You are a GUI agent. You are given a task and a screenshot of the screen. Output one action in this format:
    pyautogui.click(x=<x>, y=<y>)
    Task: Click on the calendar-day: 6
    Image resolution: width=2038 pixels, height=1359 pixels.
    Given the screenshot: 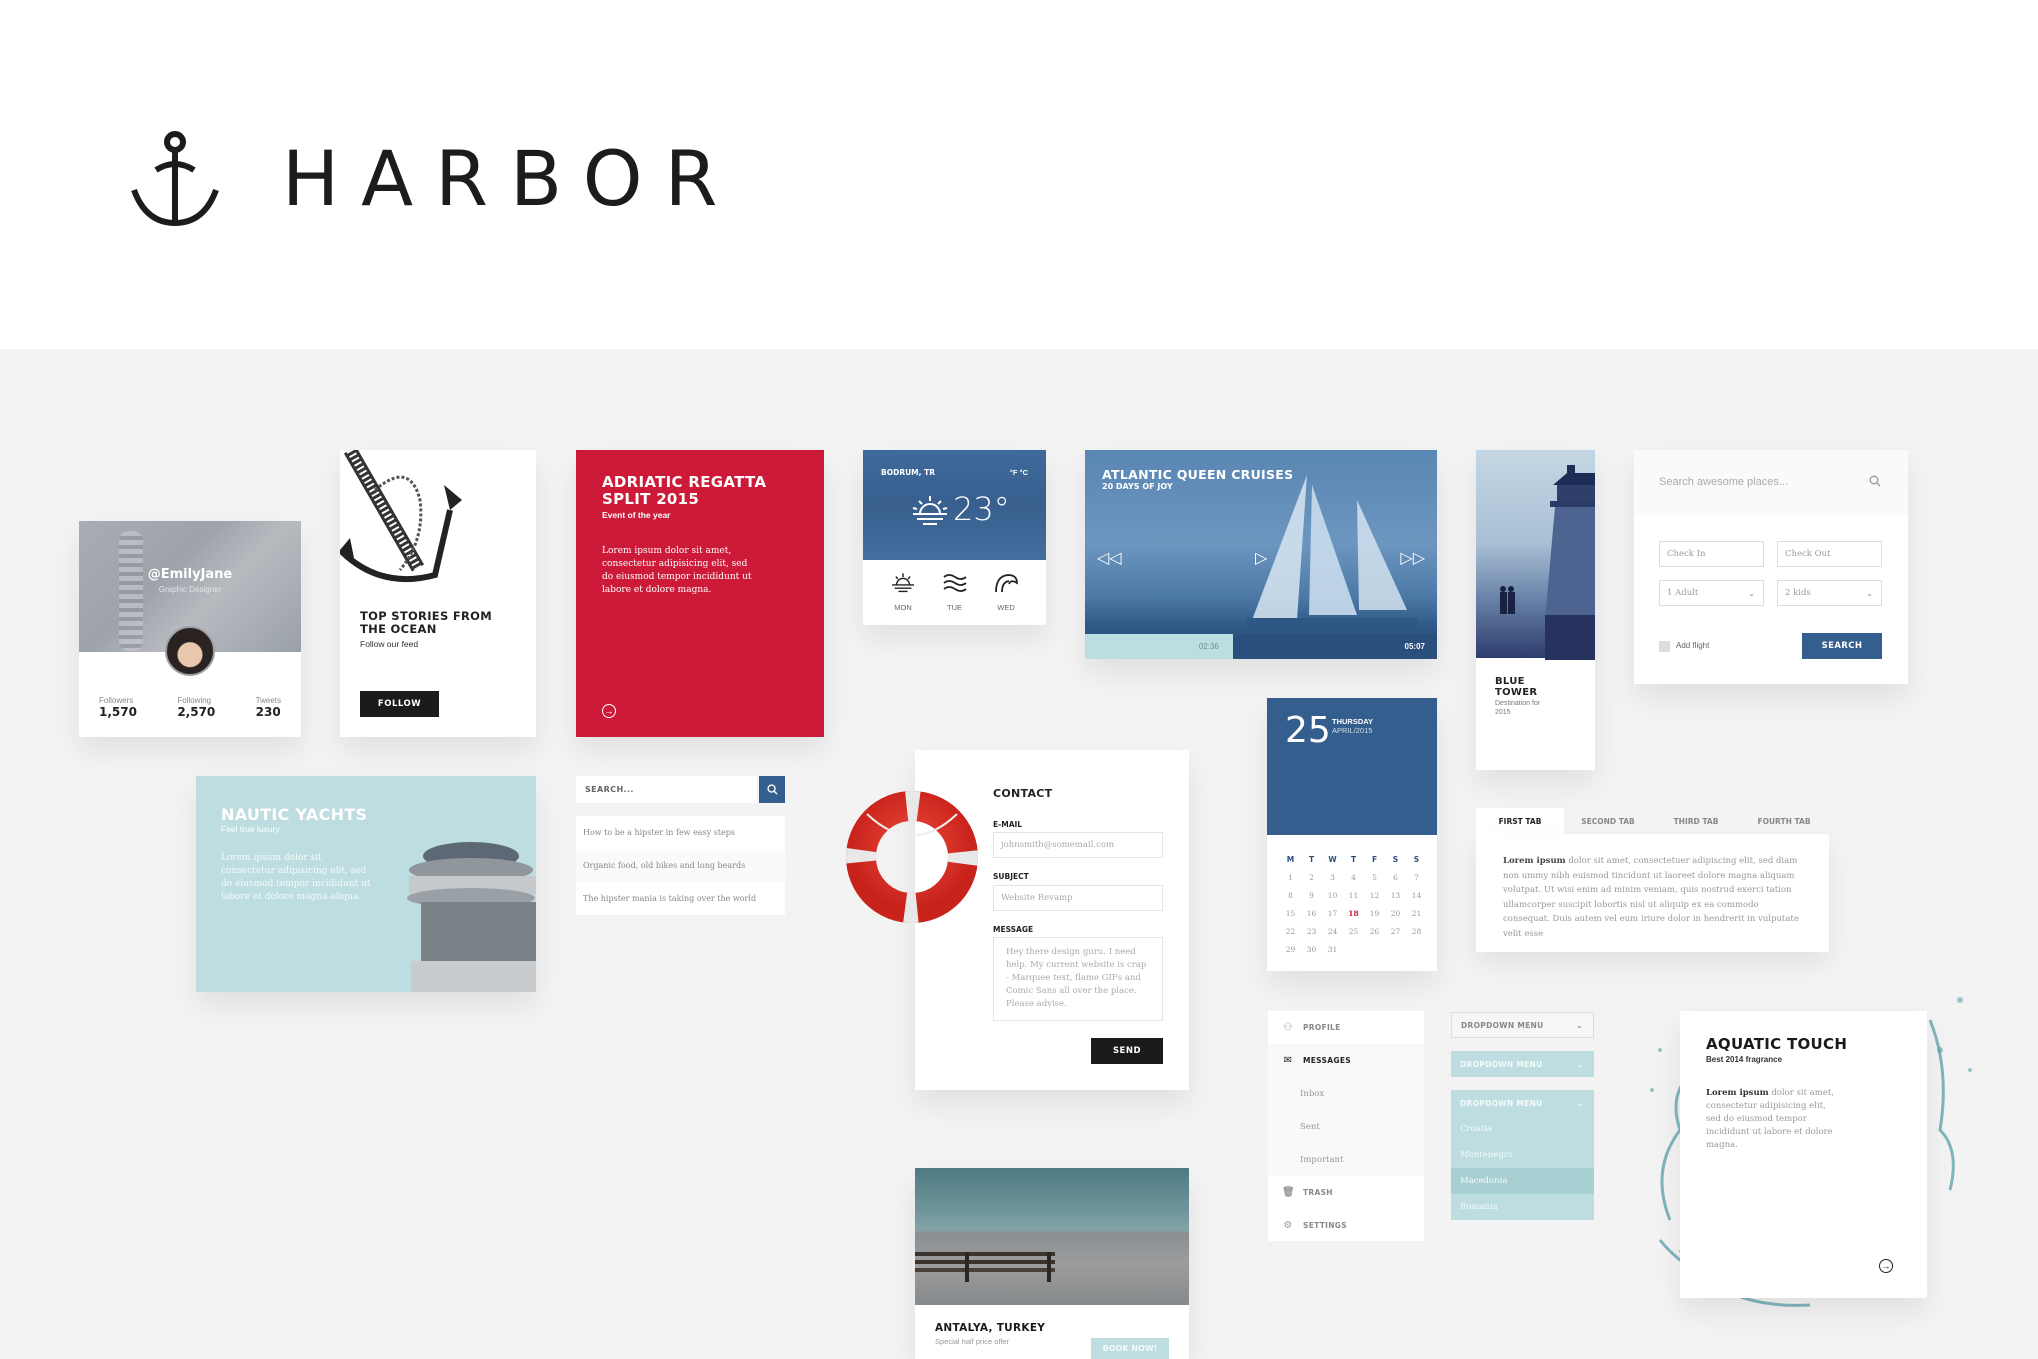 What is the action you would take?
    pyautogui.click(x=1395, y=877)
    